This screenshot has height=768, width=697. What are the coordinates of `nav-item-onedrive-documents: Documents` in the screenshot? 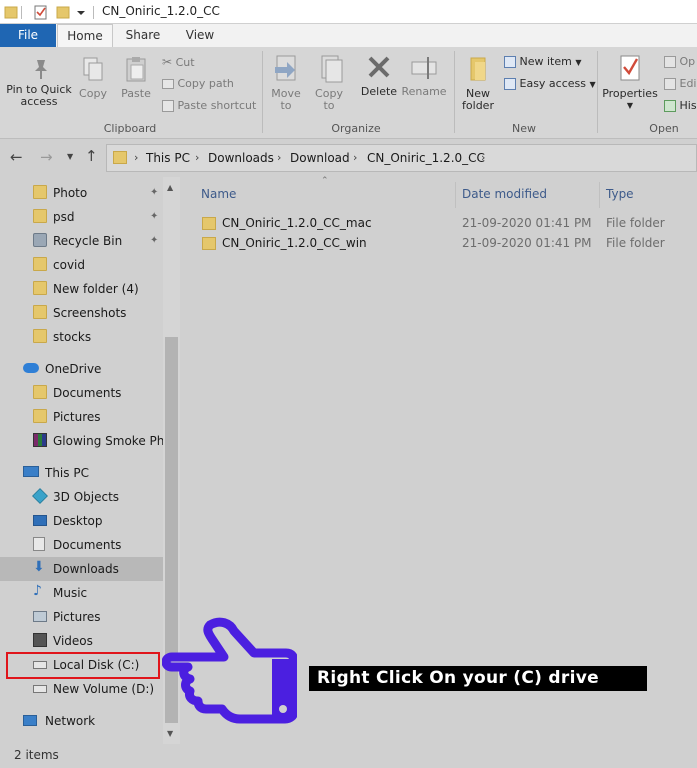 It's located at (81, 393).